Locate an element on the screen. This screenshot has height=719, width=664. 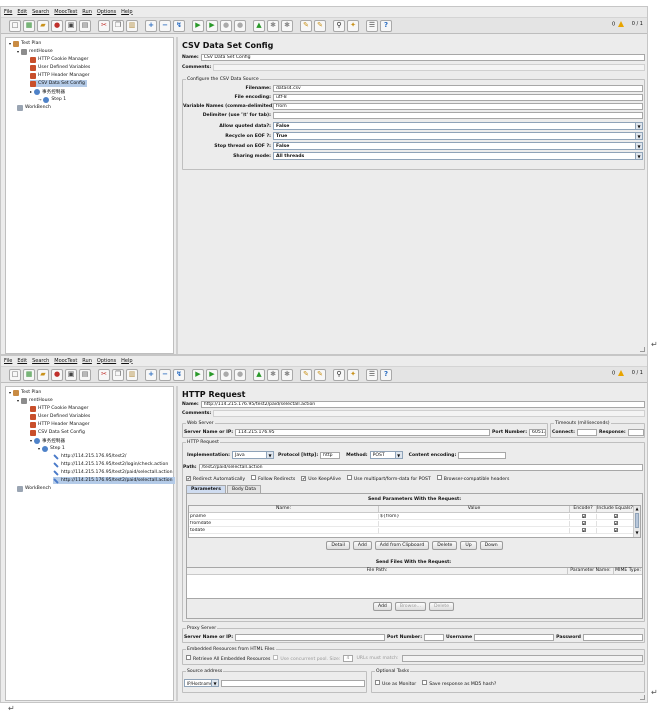
tree-item-step-1: ⊸ Step 1 is located at coordinates (52, 99).